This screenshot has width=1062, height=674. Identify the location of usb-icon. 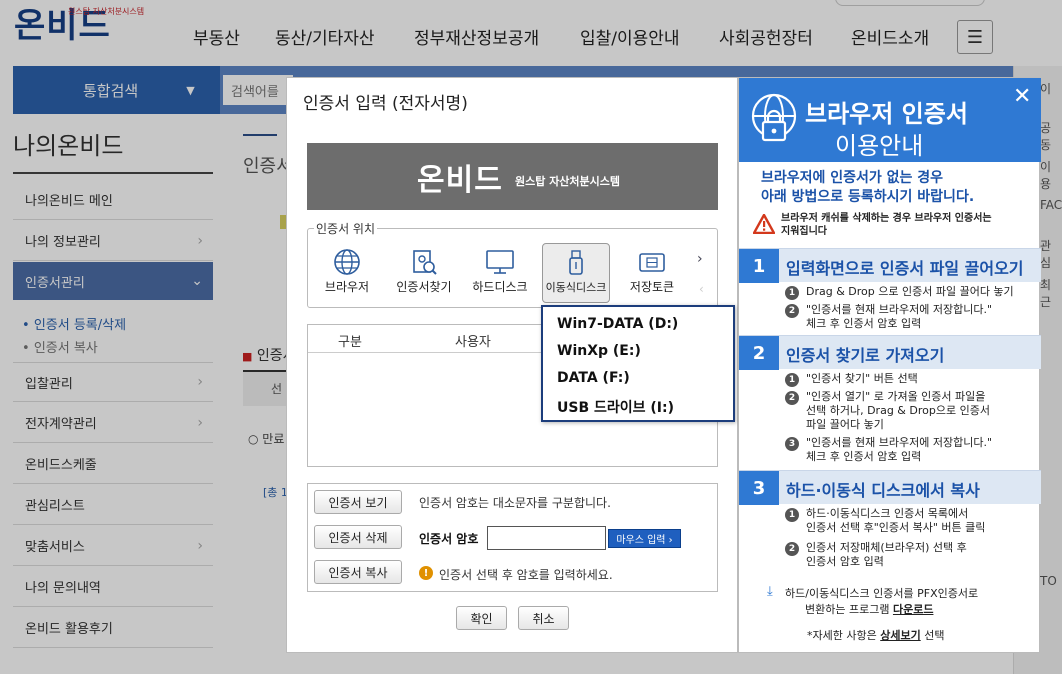
(576, 262).